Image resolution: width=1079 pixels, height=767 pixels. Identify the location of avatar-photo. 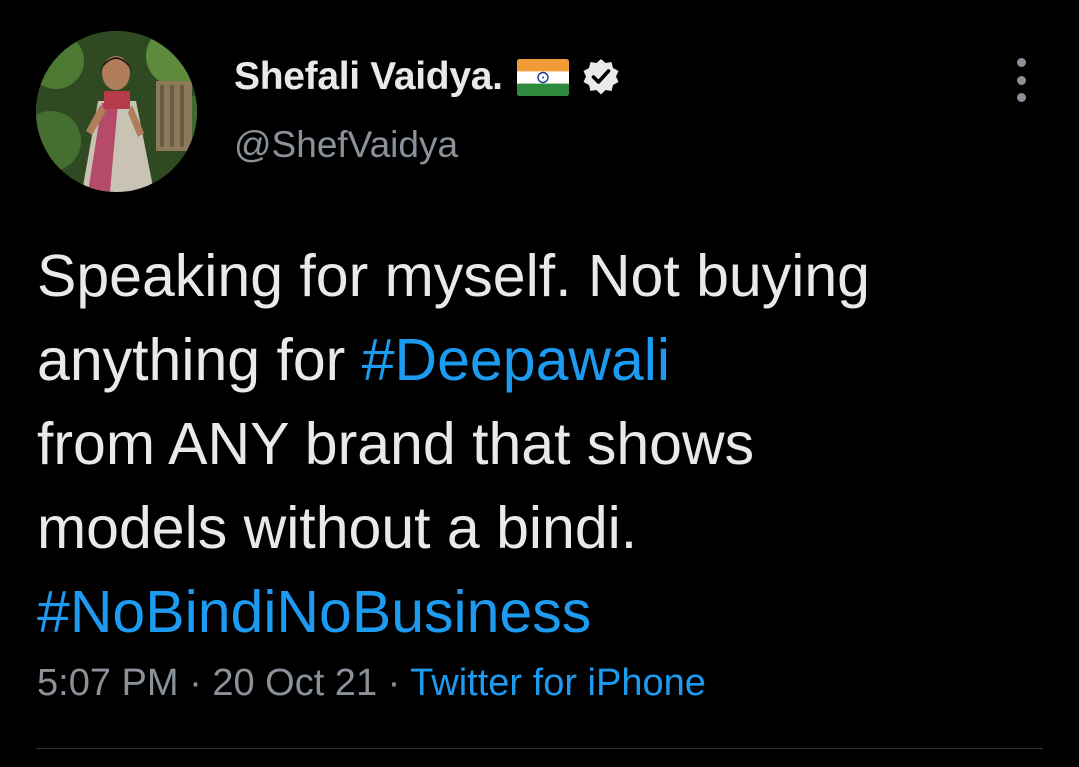
(116, 111).